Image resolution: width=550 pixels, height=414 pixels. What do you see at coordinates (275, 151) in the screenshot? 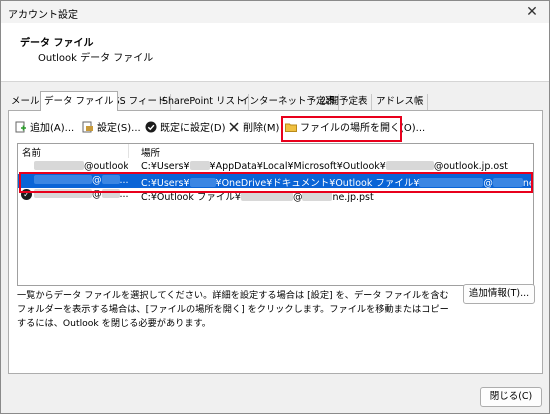
I see `list-header: 名前 場所` at bounding box center [275, 151].